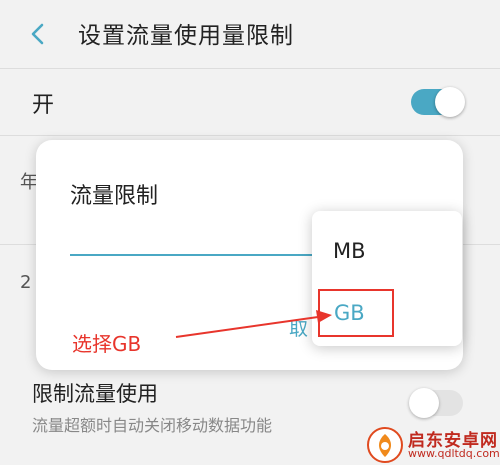  I want to click on dialog-title: 流量限制, so click(114, 196).